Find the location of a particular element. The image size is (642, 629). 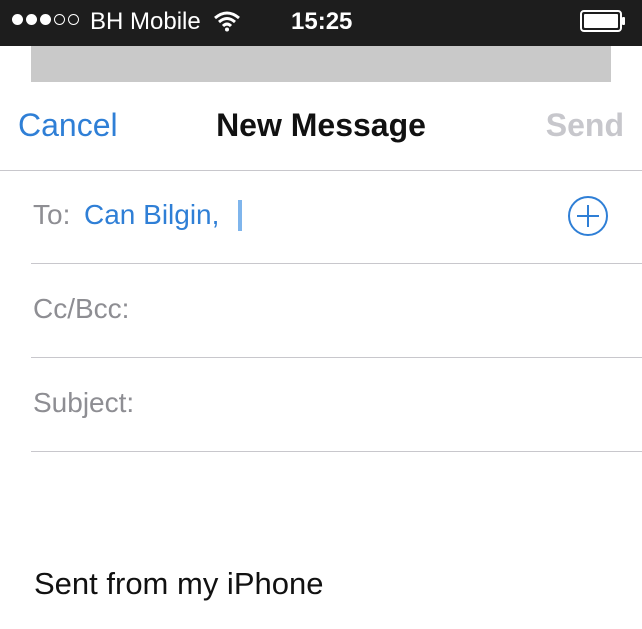

to-field: To: Can Bilgin, is located at coordinates (336, 217).